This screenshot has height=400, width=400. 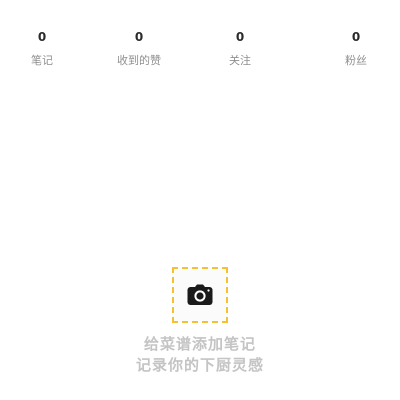 I want to click on stat-likes-label: 收到的赞, so click(x=139, y=60).